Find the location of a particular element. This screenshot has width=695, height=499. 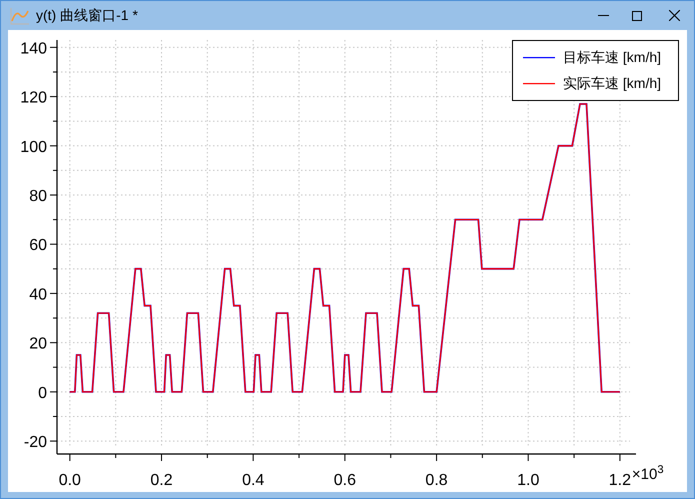

maximize-icon is located at coordinates (637, 15).